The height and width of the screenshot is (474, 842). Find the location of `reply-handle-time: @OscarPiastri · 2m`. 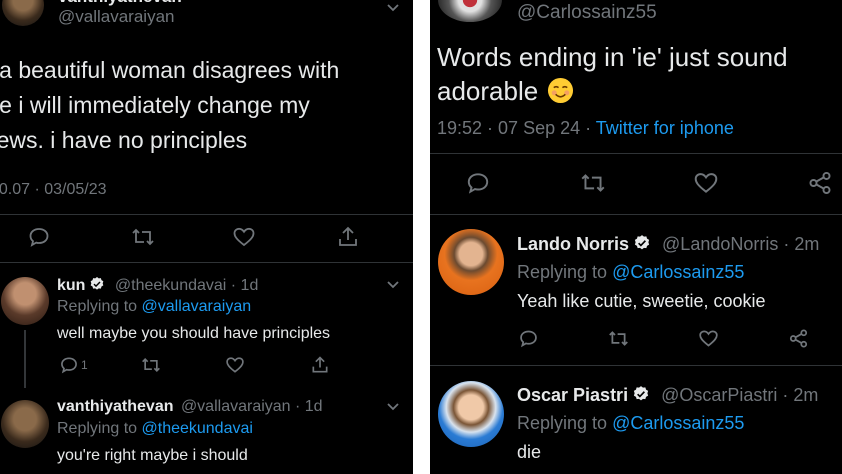

reply-handle-time: @OscarPiastri · 2m is located at coordinates (739, 395).